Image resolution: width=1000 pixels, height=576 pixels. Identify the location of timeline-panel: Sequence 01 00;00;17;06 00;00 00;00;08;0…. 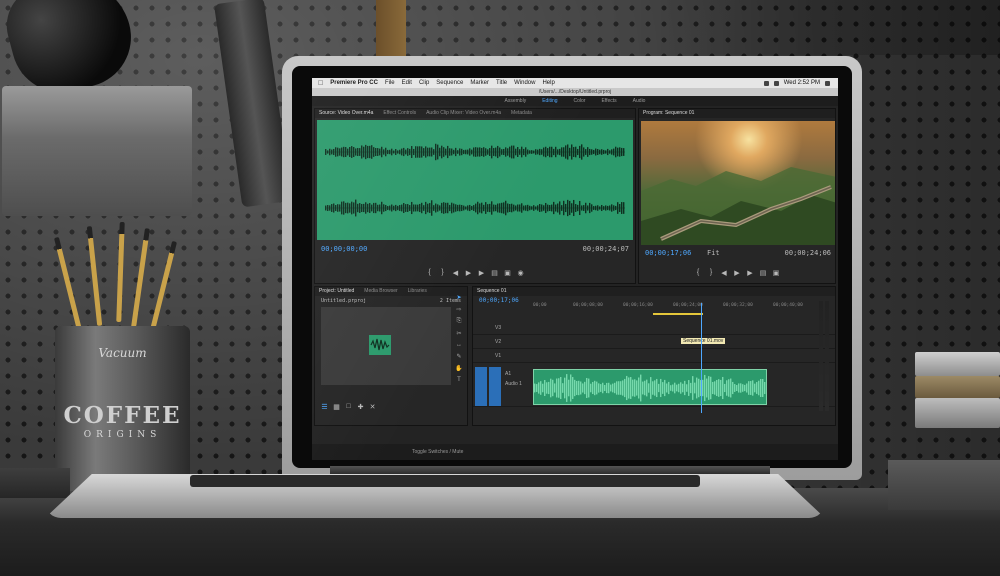
(654, 356).